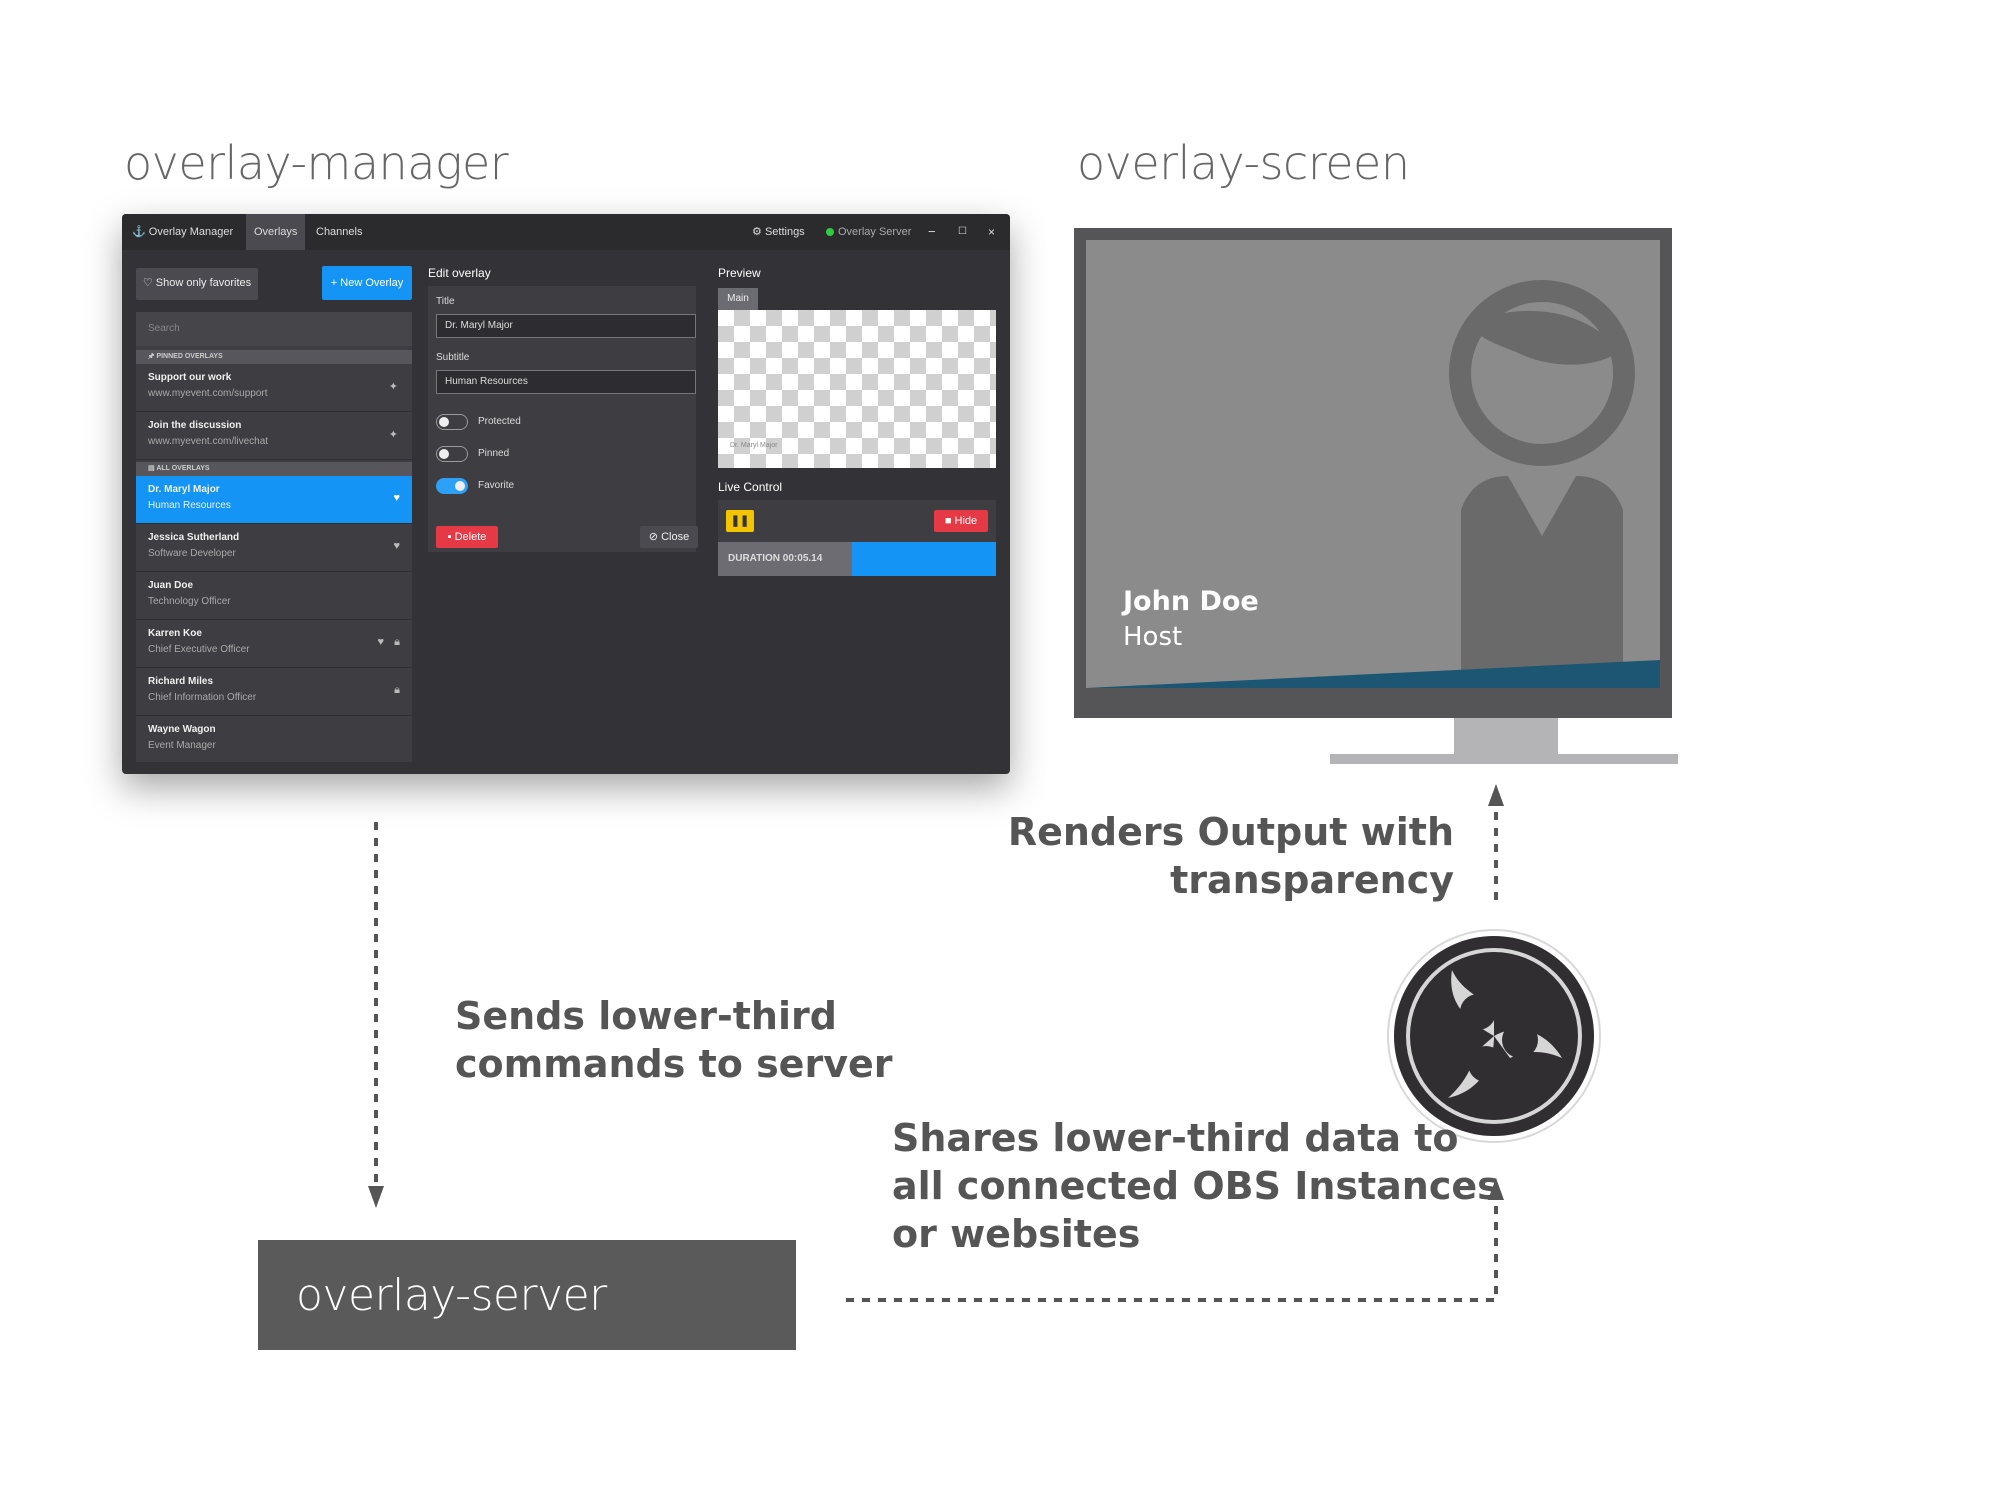 The height and width of the screenshot is (1504, 2000). What do you see at coordinates (1496, 795) in the screenshot?
I see `renders-arrow-head` at bounding box center [1496, 795].